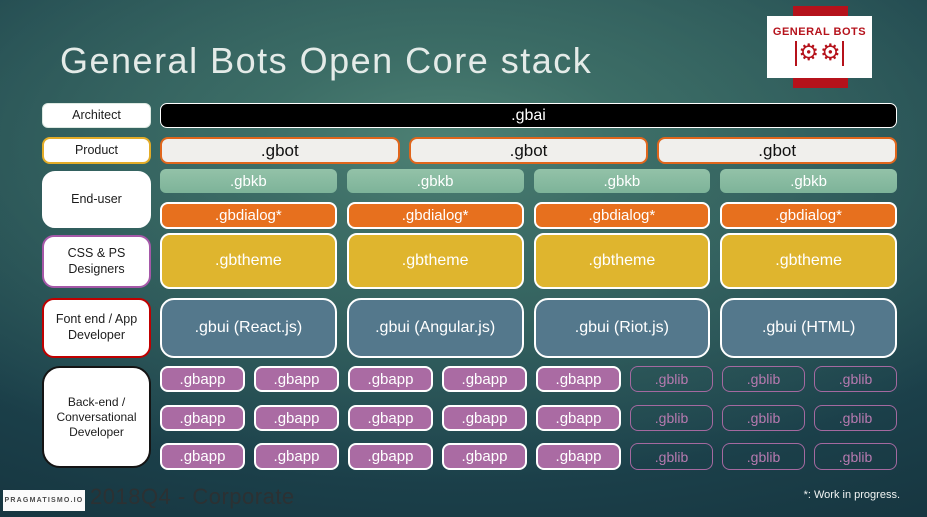 The width and height of the screenshot is (927, 517). Describe the element at coordinates (248, 328) in the screenshot. I see `gbui-react-box: .gbui (React.js)` at that location.